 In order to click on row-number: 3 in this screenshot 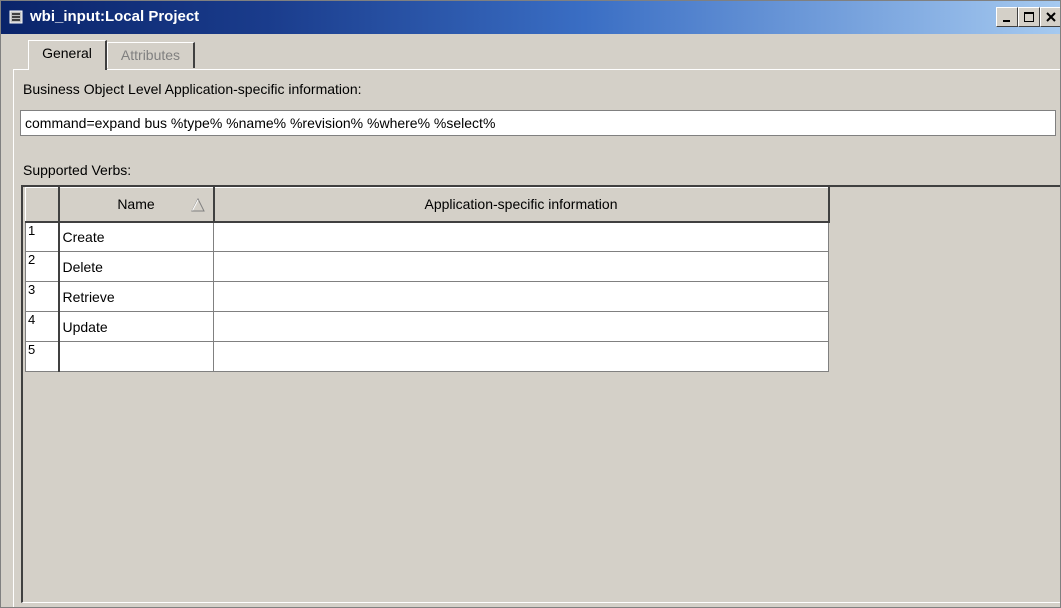, I will do `click(42, 296)`.